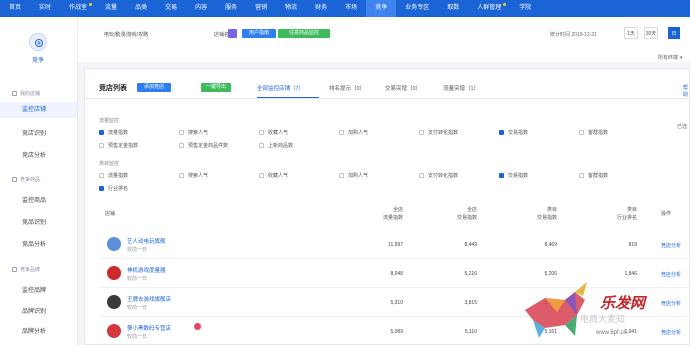  Describe the element at coordinates (149, 299) in the screenshot. I see `shop-name: 王牌去游戏旗舰店` at that location.